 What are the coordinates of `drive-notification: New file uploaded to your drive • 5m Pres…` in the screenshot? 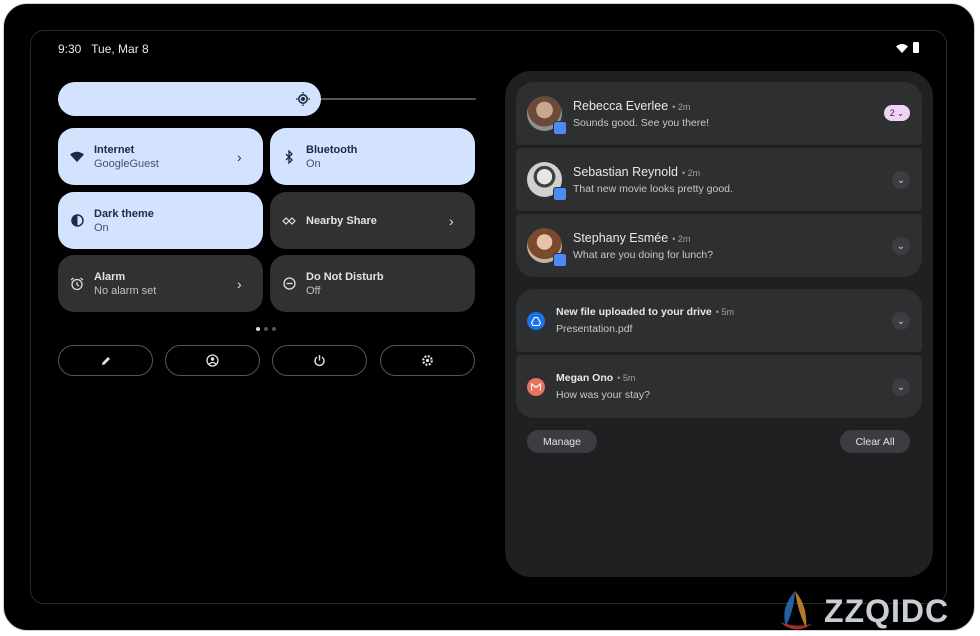 It's located at (719, 320).